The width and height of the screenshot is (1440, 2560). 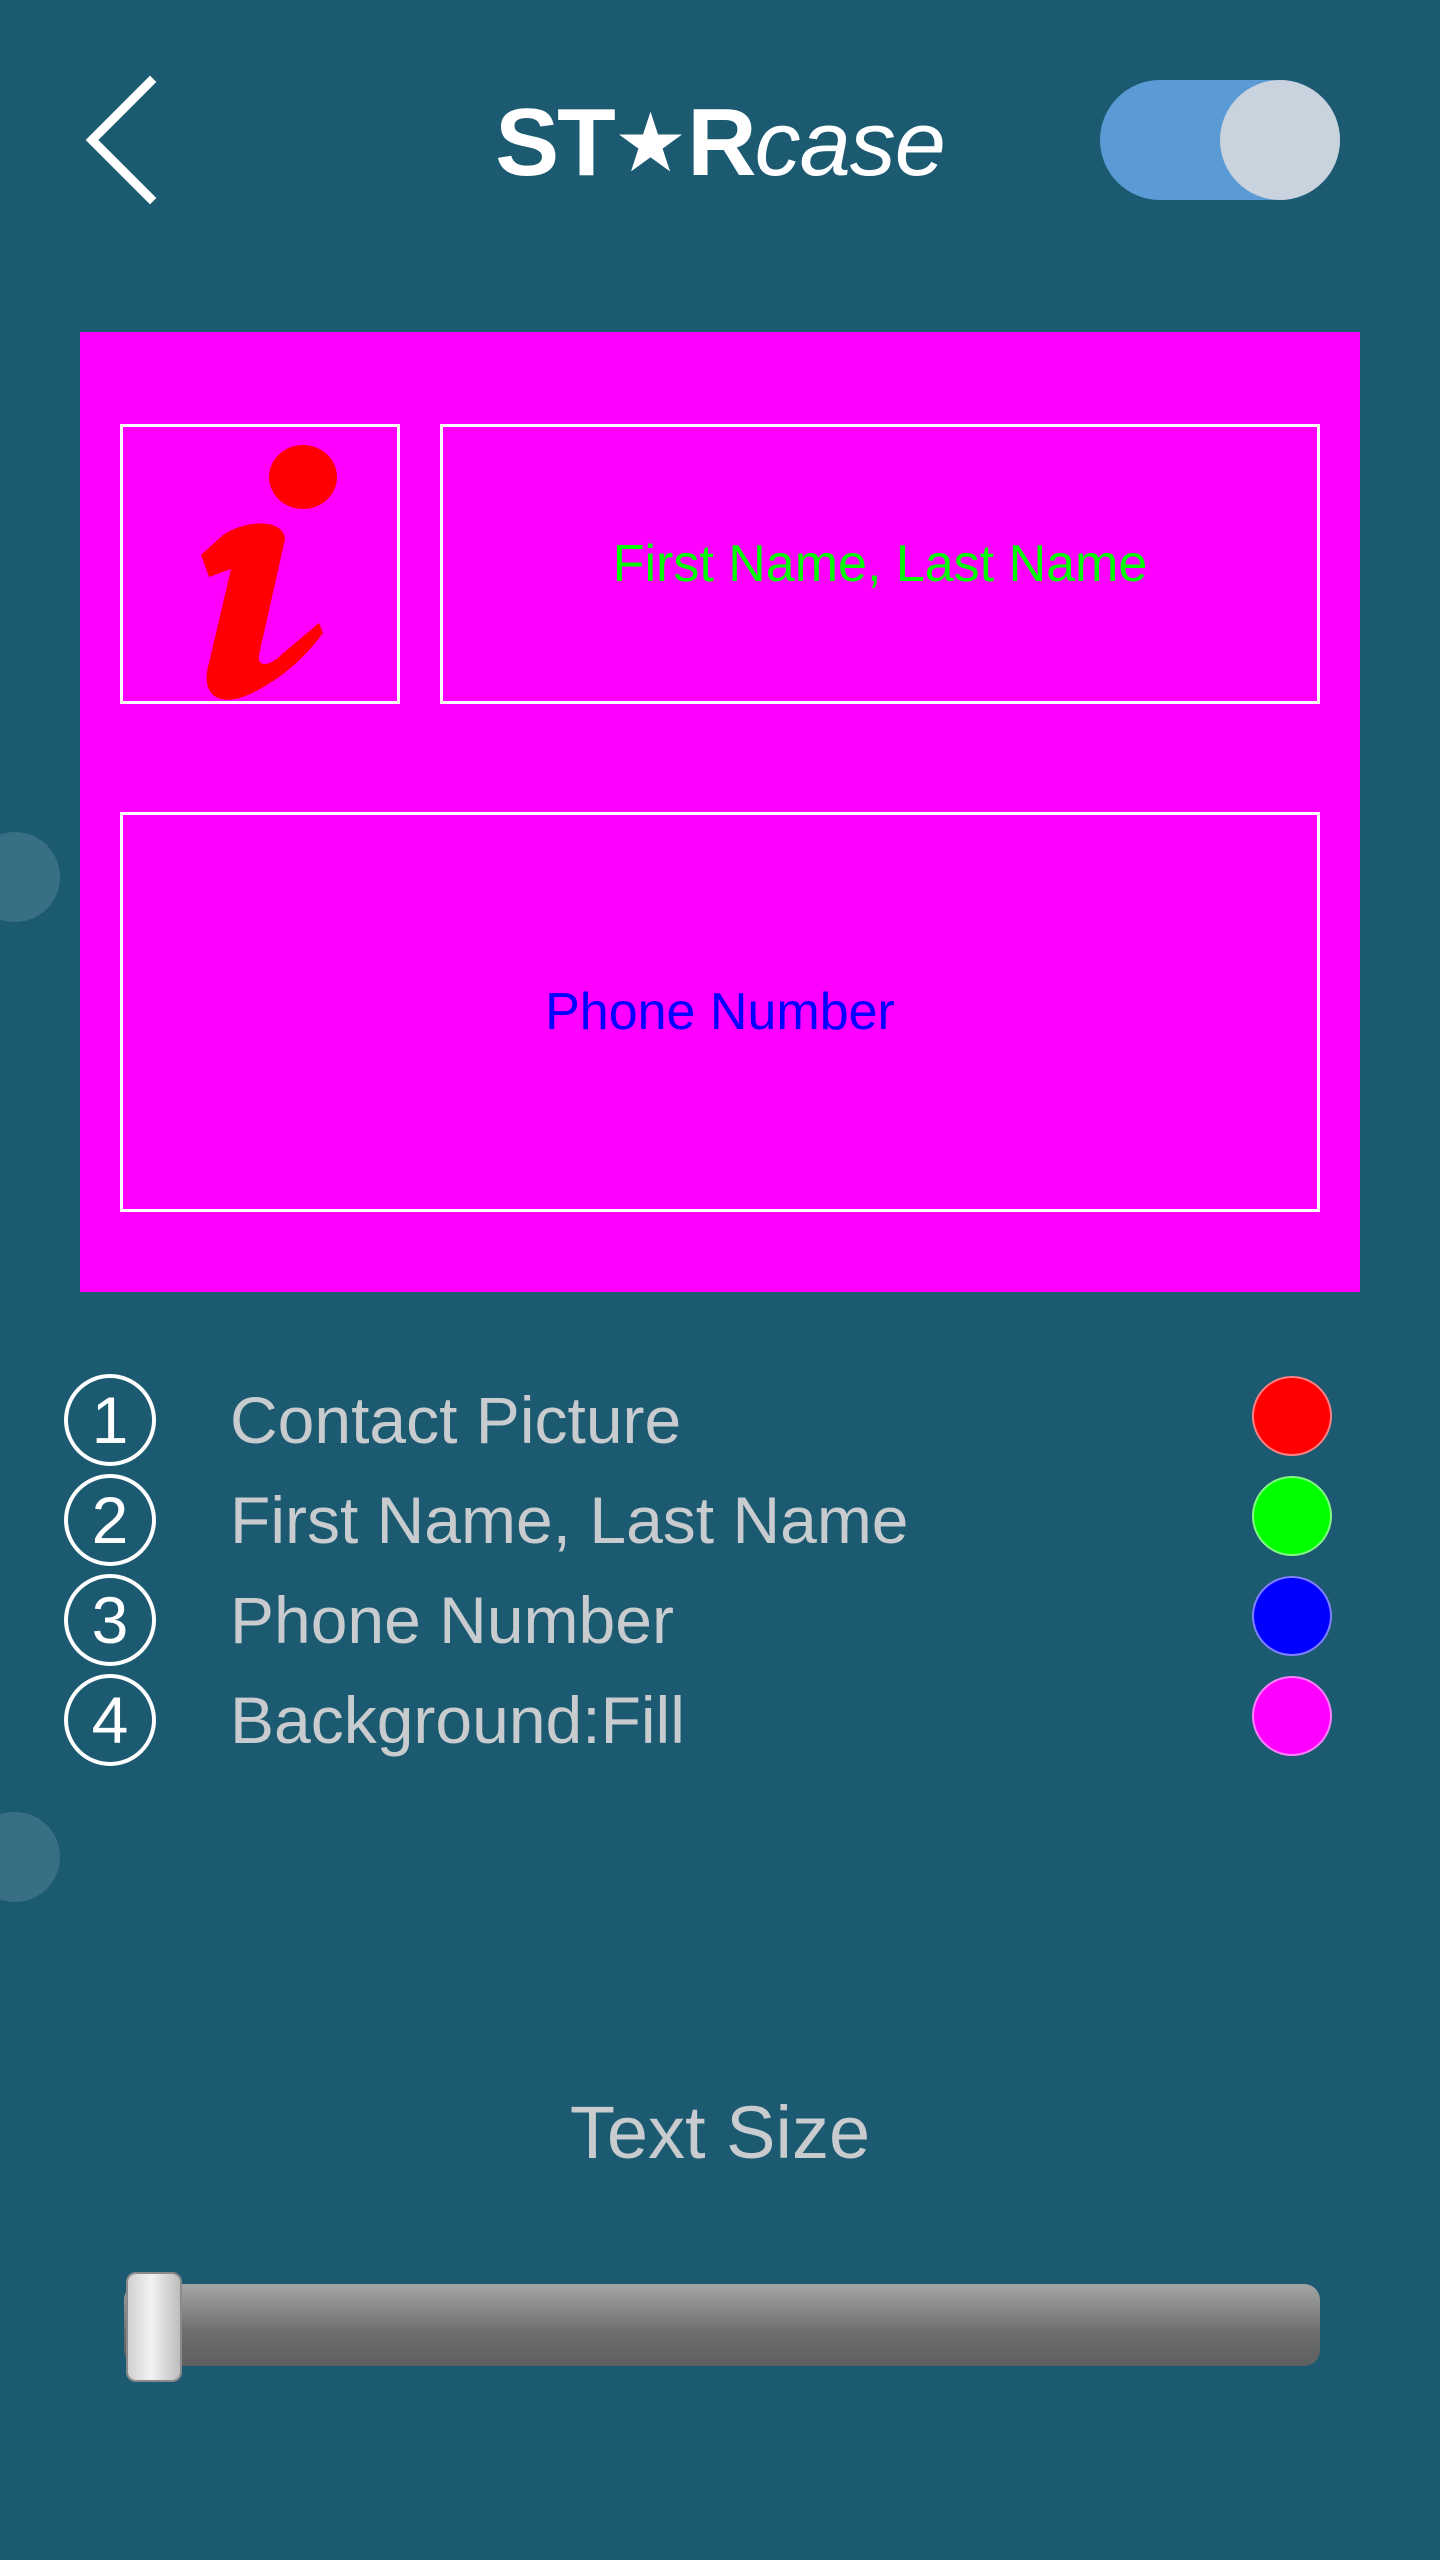 I want to click on chevron-left-icon, so click(x=121, y=140).